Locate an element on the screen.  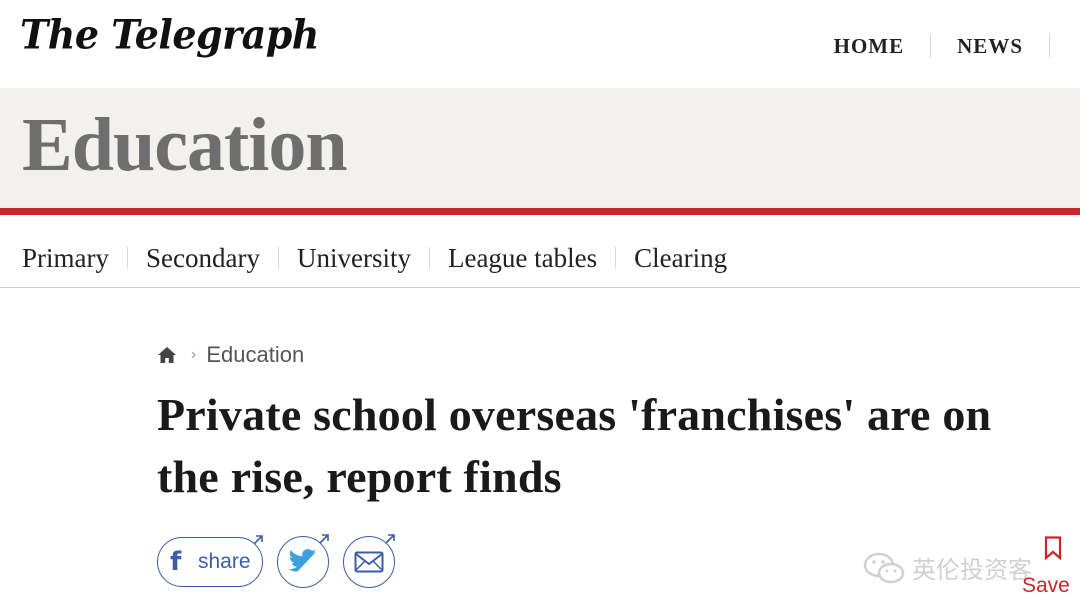
subnav-item-university: University is located at coordinates (353, 257).